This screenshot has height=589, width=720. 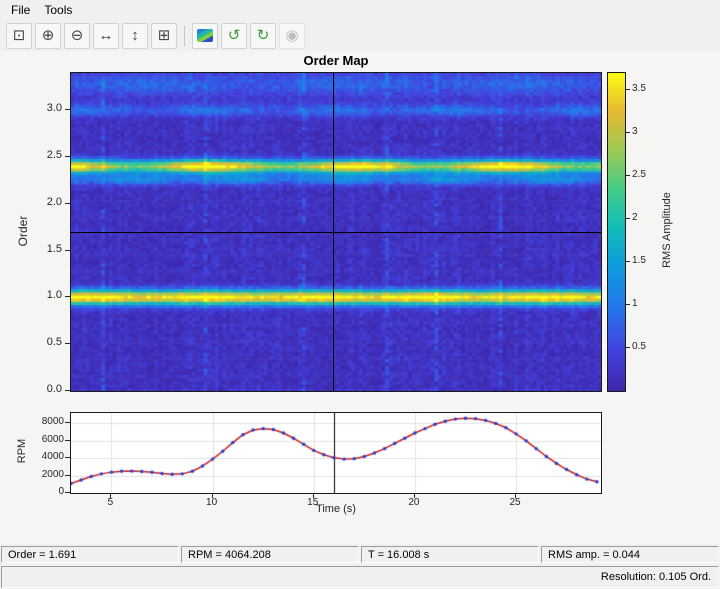 What do you see at coordinates (414, 502) in the screenshot?
I see `time-tick-label: 20` at bounding box center [414, 502].